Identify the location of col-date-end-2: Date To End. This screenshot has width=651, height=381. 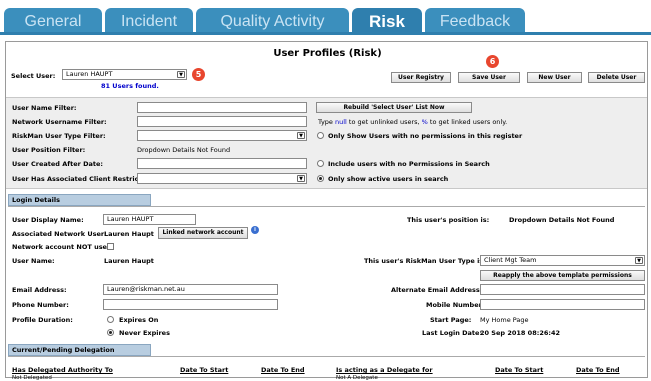
(598, 370).